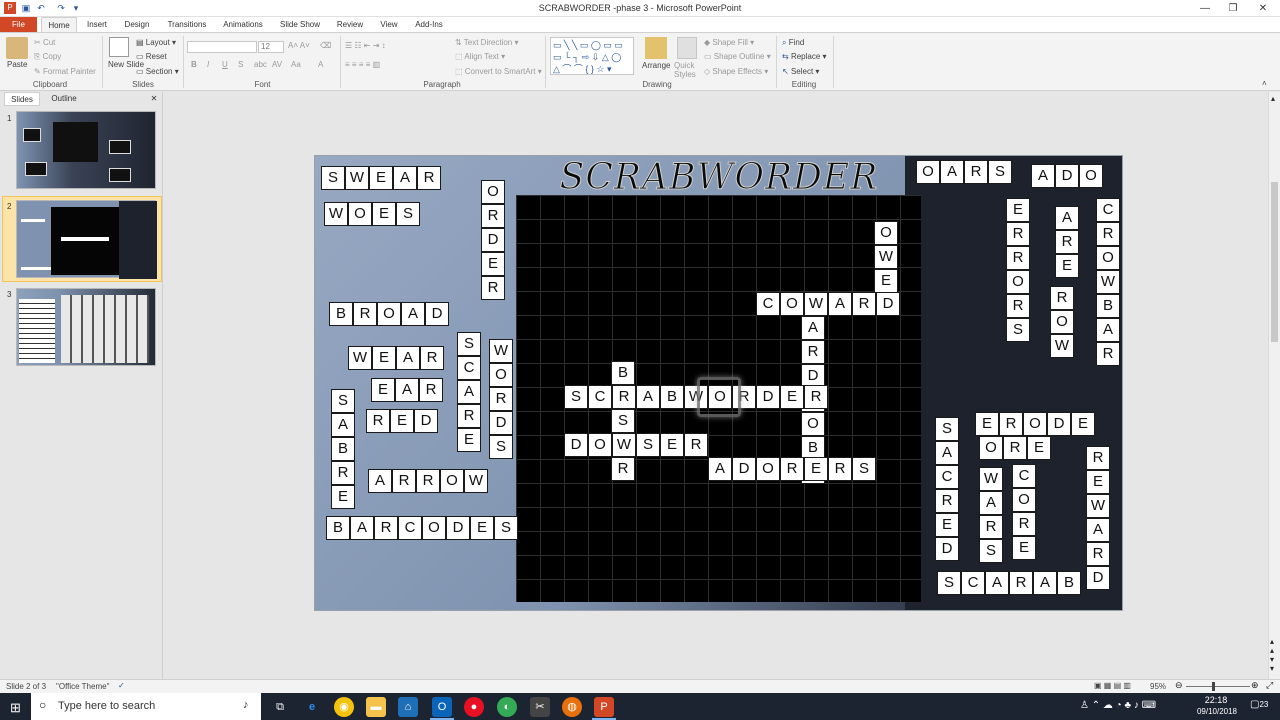  What do you see at coordinates (737, 56) in the screenshot?
I see `shape-outline-button: ▭ Shape Outline ▾` at bounding box center [737, 56].